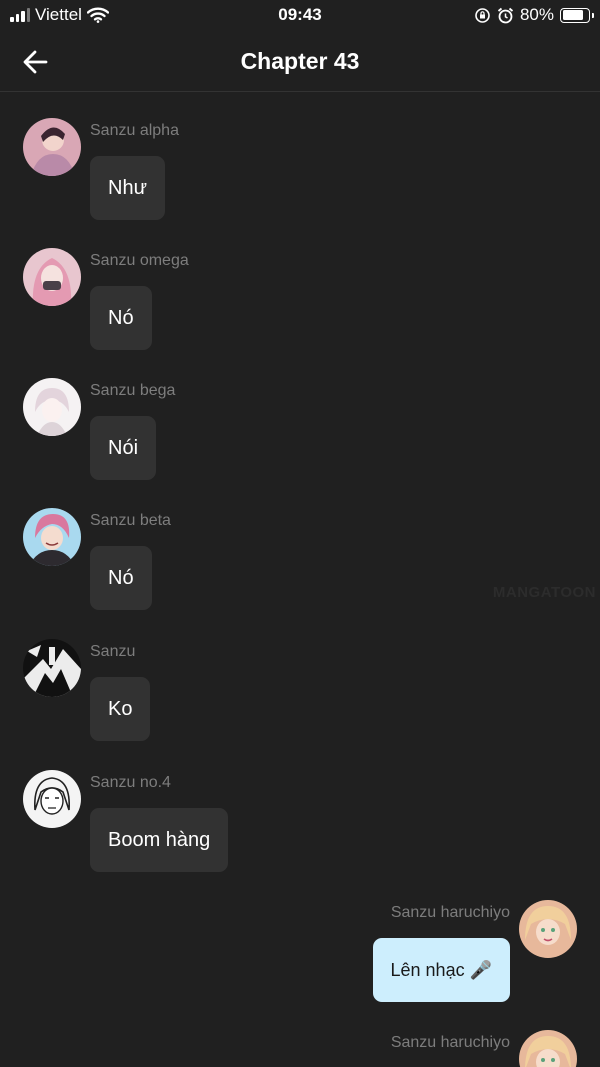 This screenshot has height=1067, width=600. What do you see at coordinates (300, 15) in the screenshot?
I see `status-bar: Viettel 09:43 80%` at bounding box center [300, 15].